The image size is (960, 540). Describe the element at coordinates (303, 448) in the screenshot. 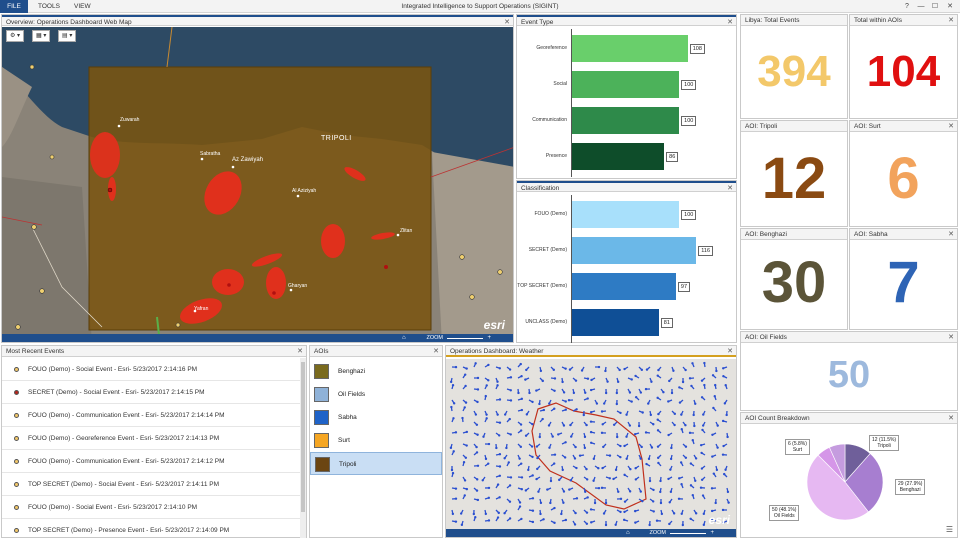

I see `events-scrollbar` at that location.